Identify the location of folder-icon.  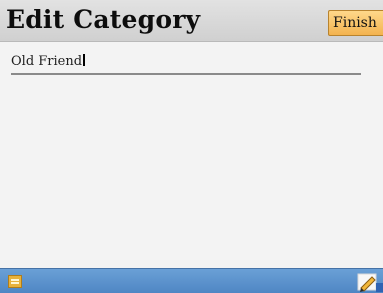
(15, 281).